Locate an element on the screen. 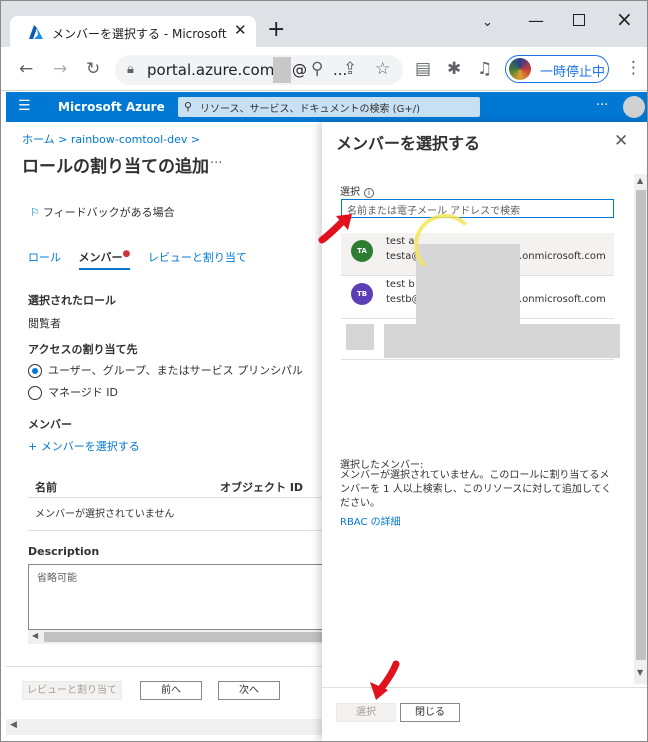 The image size is (648, 742). select-label-text: 選択 is located at coordinates (350, 192).